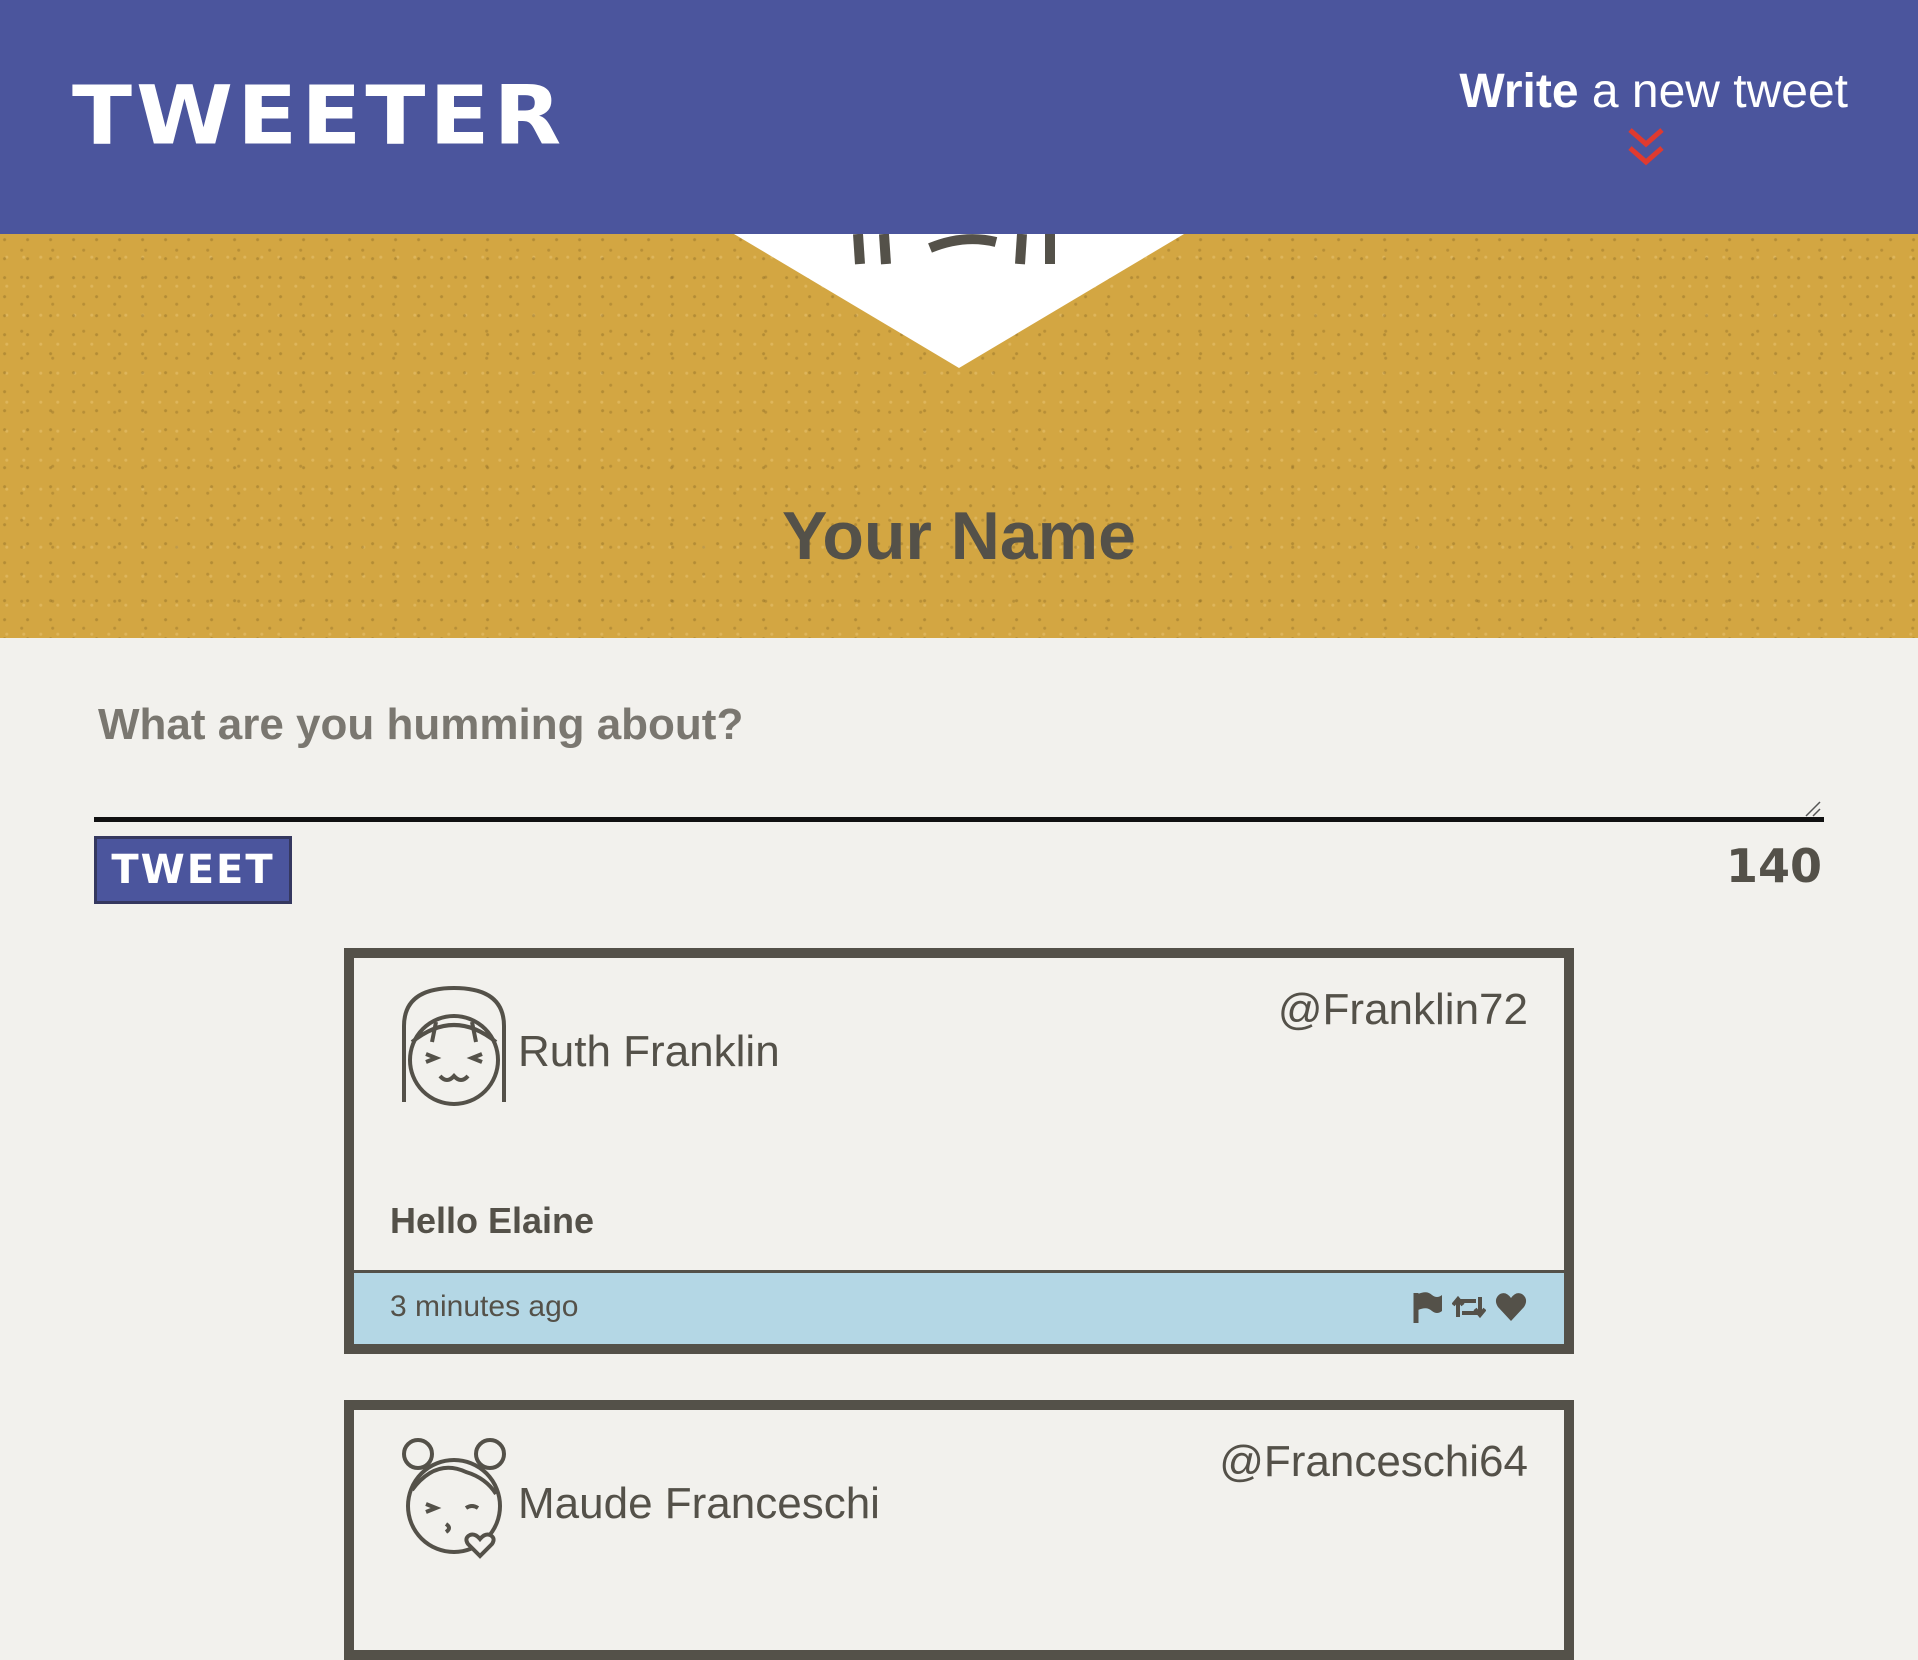 This screenshot has width=1918, height=1660. What do you see at coordinates (959, 536) in the screenshot?
I see `profile-name: Your Name` at bounding box center [959, 536].